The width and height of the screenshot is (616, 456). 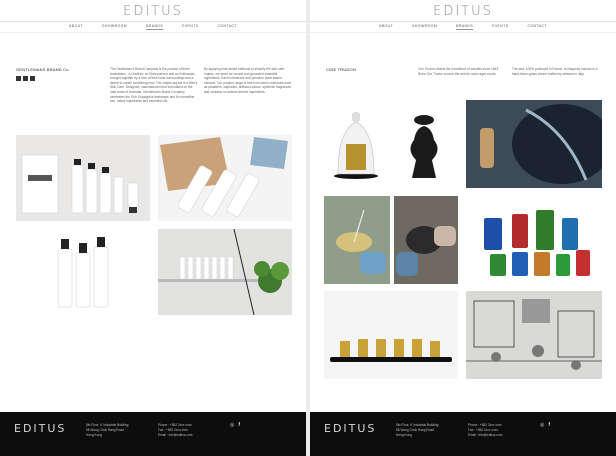 What do you see at coordinates (225, 178) in the screenshot?
I see `bottles-tilted-image` at bounding box center [225, 178].